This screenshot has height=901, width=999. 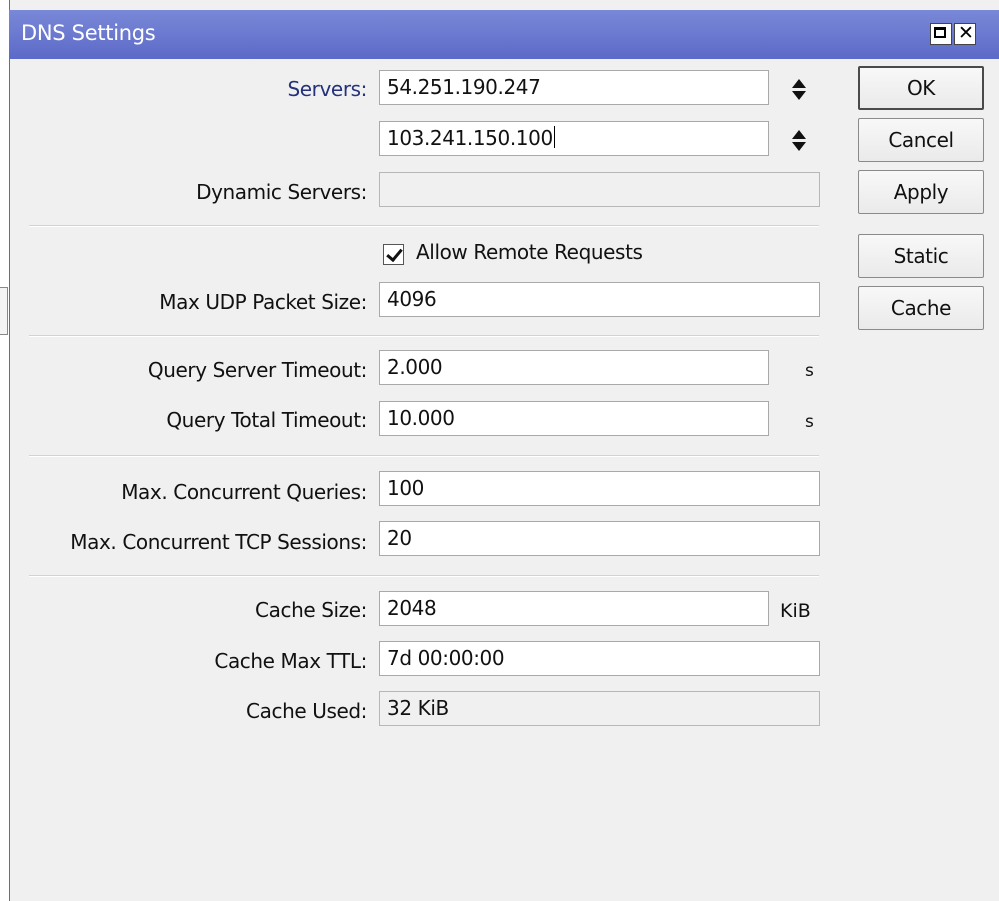 I want to click on query-server-timeout-label: Query Server Timeout:, so click(x=257, y=370).